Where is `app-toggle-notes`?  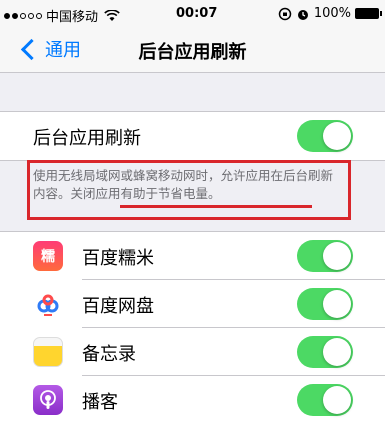
app-toggle-notes is located at coordinates (325, 352).